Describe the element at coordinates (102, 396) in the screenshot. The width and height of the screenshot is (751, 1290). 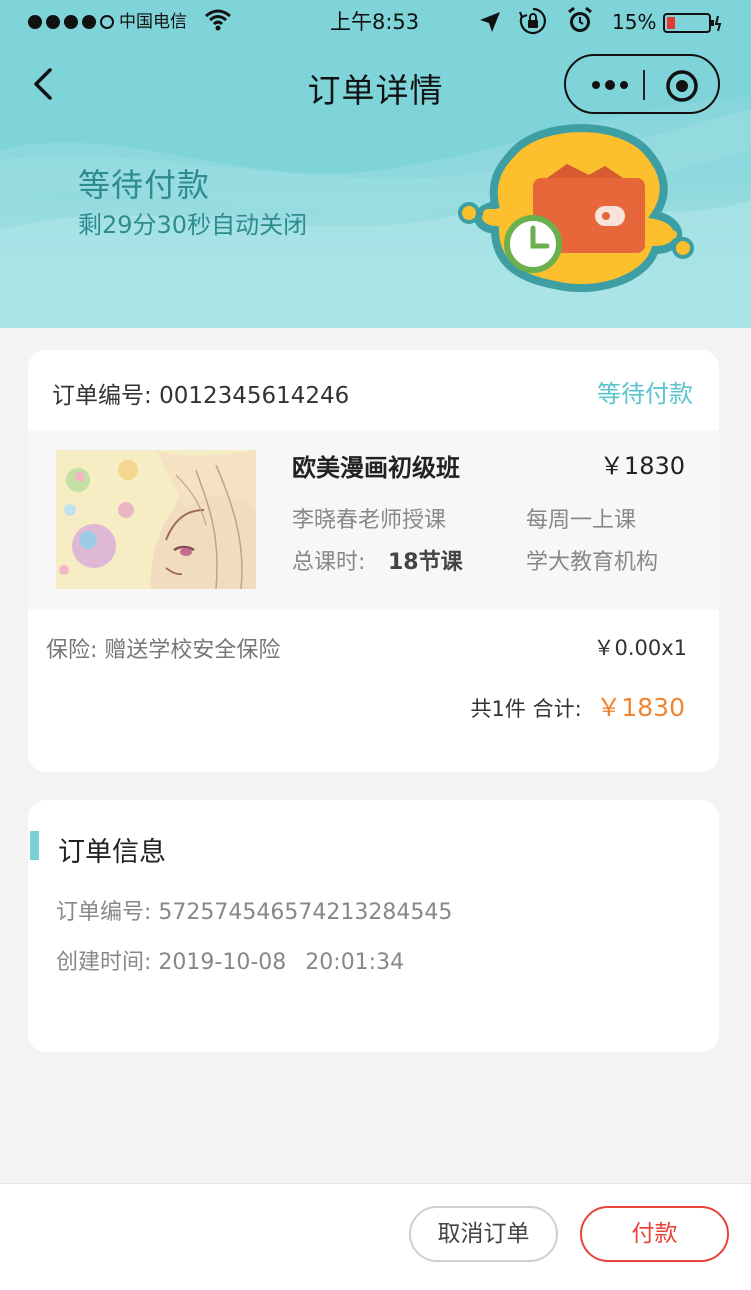
I see `order-number-label: 订单编号:` at that location.